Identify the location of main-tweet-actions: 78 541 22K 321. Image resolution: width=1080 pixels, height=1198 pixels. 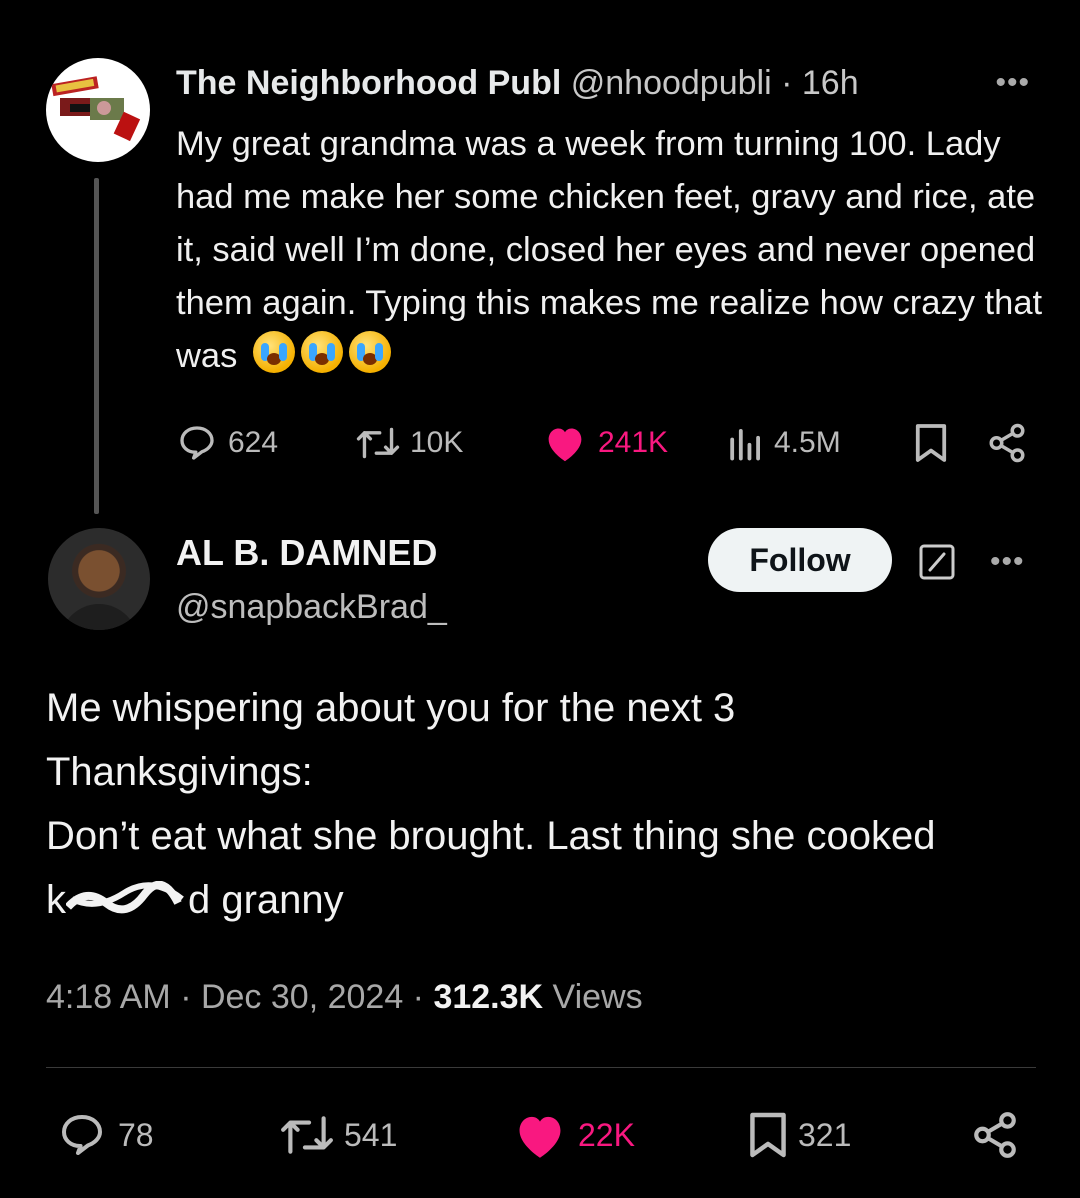
(541, 1135).